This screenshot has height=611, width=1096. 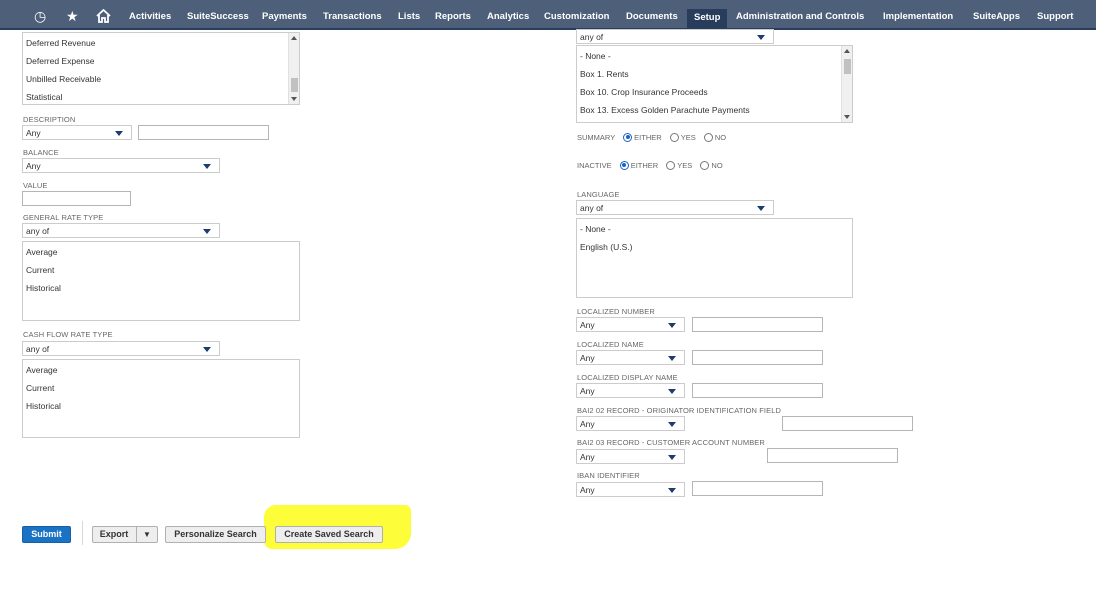 What do you see at coordinates (508, 17) in the screenshot?
I see `nav-analytics: Analytics` at bounding box center [508, 17].